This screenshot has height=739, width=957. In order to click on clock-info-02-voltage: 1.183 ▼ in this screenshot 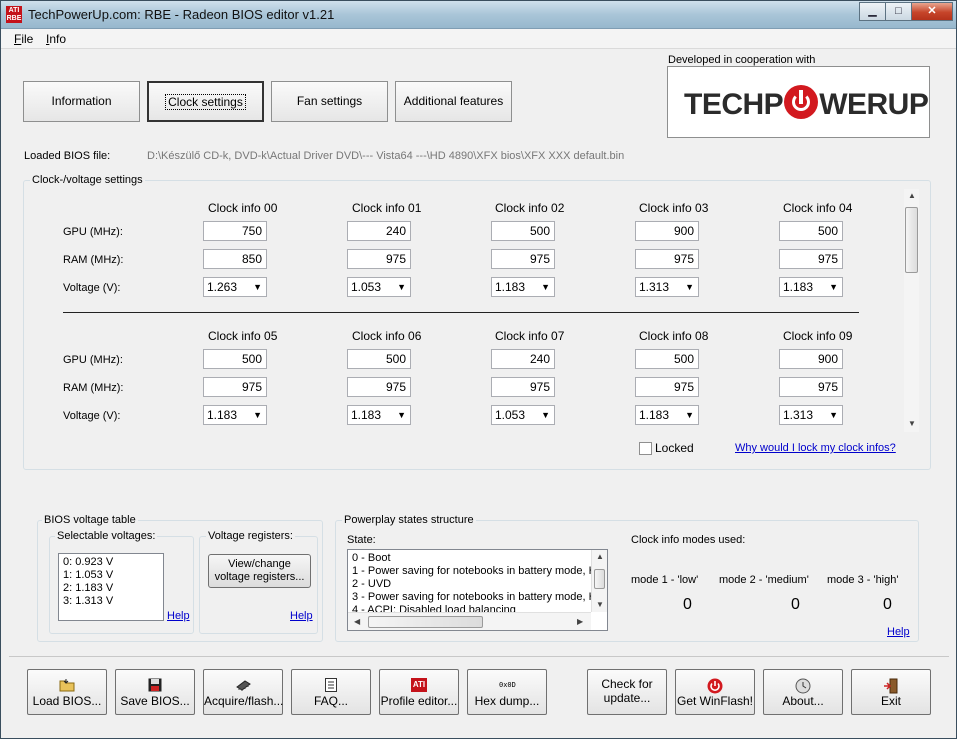, I will do `click(523, 287)`.